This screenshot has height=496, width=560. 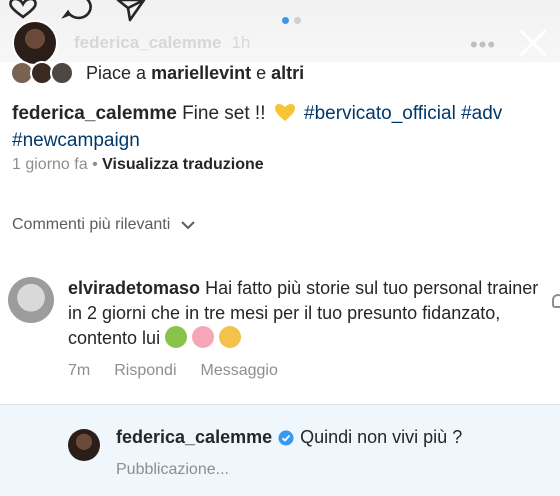 I want to click on yellow-heart-icon, so click(x=284, y=112).